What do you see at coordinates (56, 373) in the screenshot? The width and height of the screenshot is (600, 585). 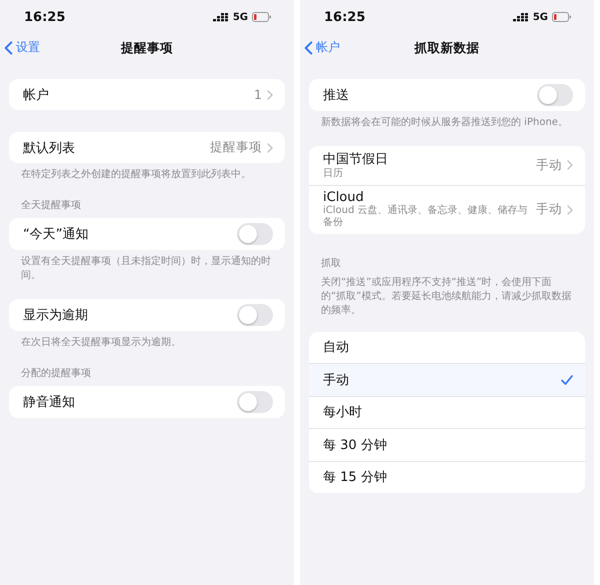 I see `section-header: 分配的提醒事项` at bounding box center [56, 373].